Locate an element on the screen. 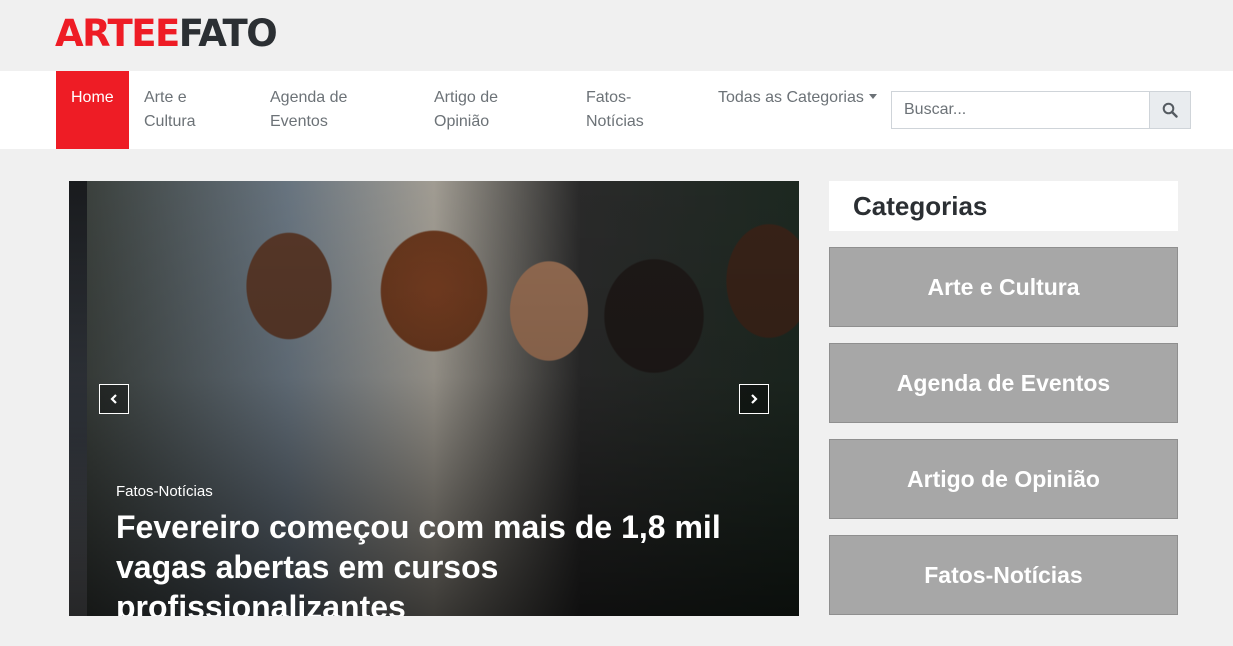 The height and width of the screenshot is (646, 1233). site-logo: ARTEEFATO is located at coordinates (166, 33).